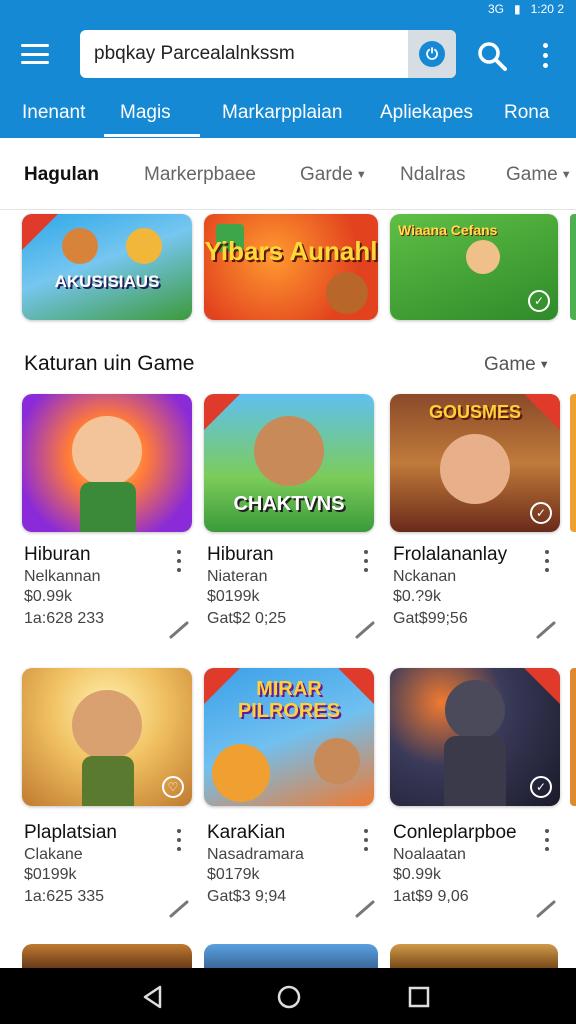 This screenshot has width=576, height=1024. What do you see at coordinates (289, 737) in the screenshot?
I see `game-card-image: MIRAR PILRORES` at bounding box center [289, 737].